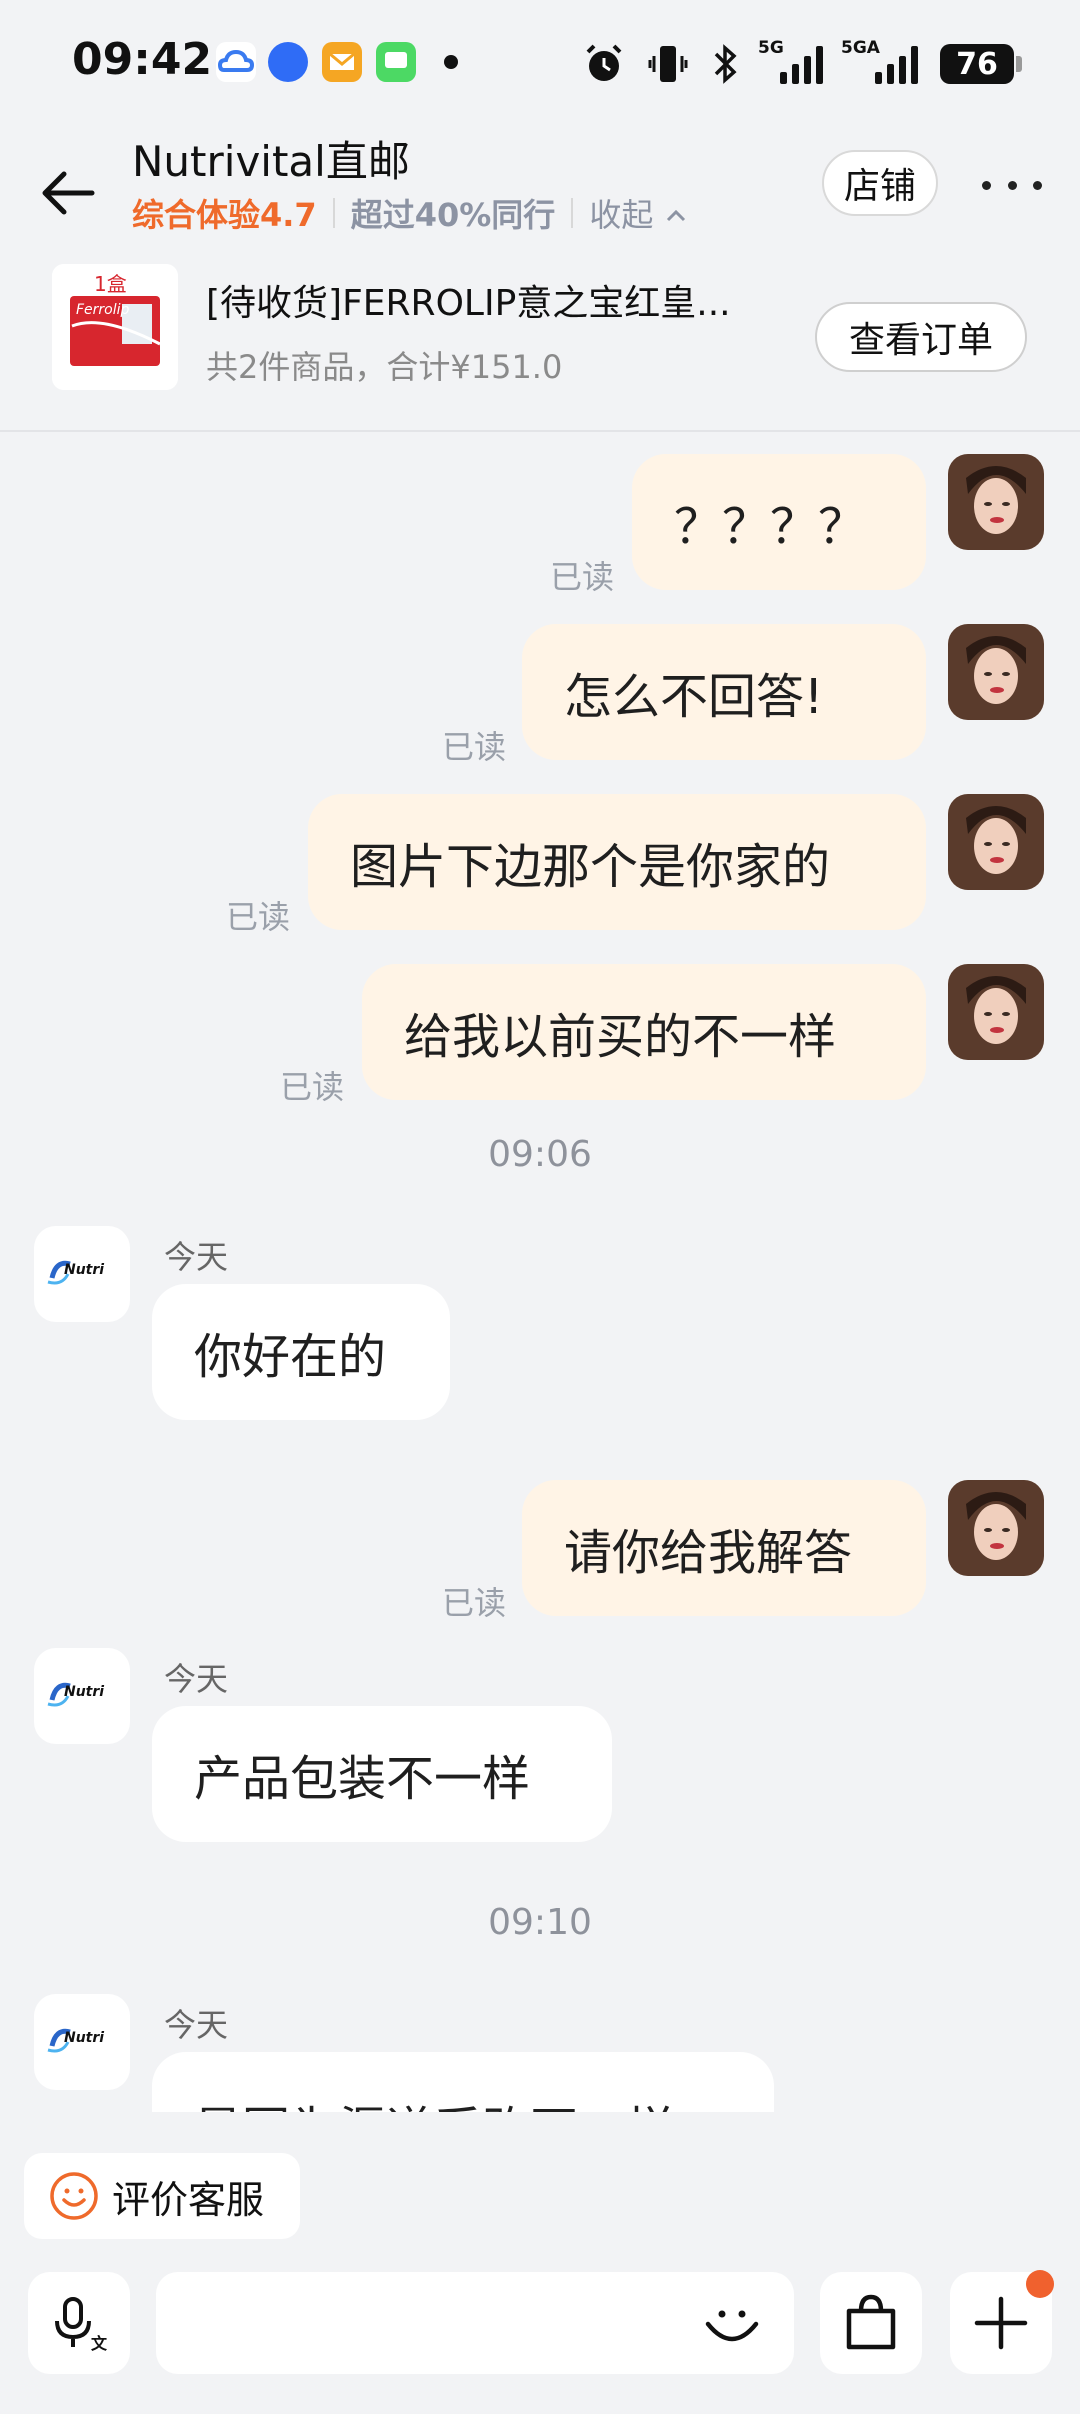  I want to click on plus-icon, so click(1001, 2323).